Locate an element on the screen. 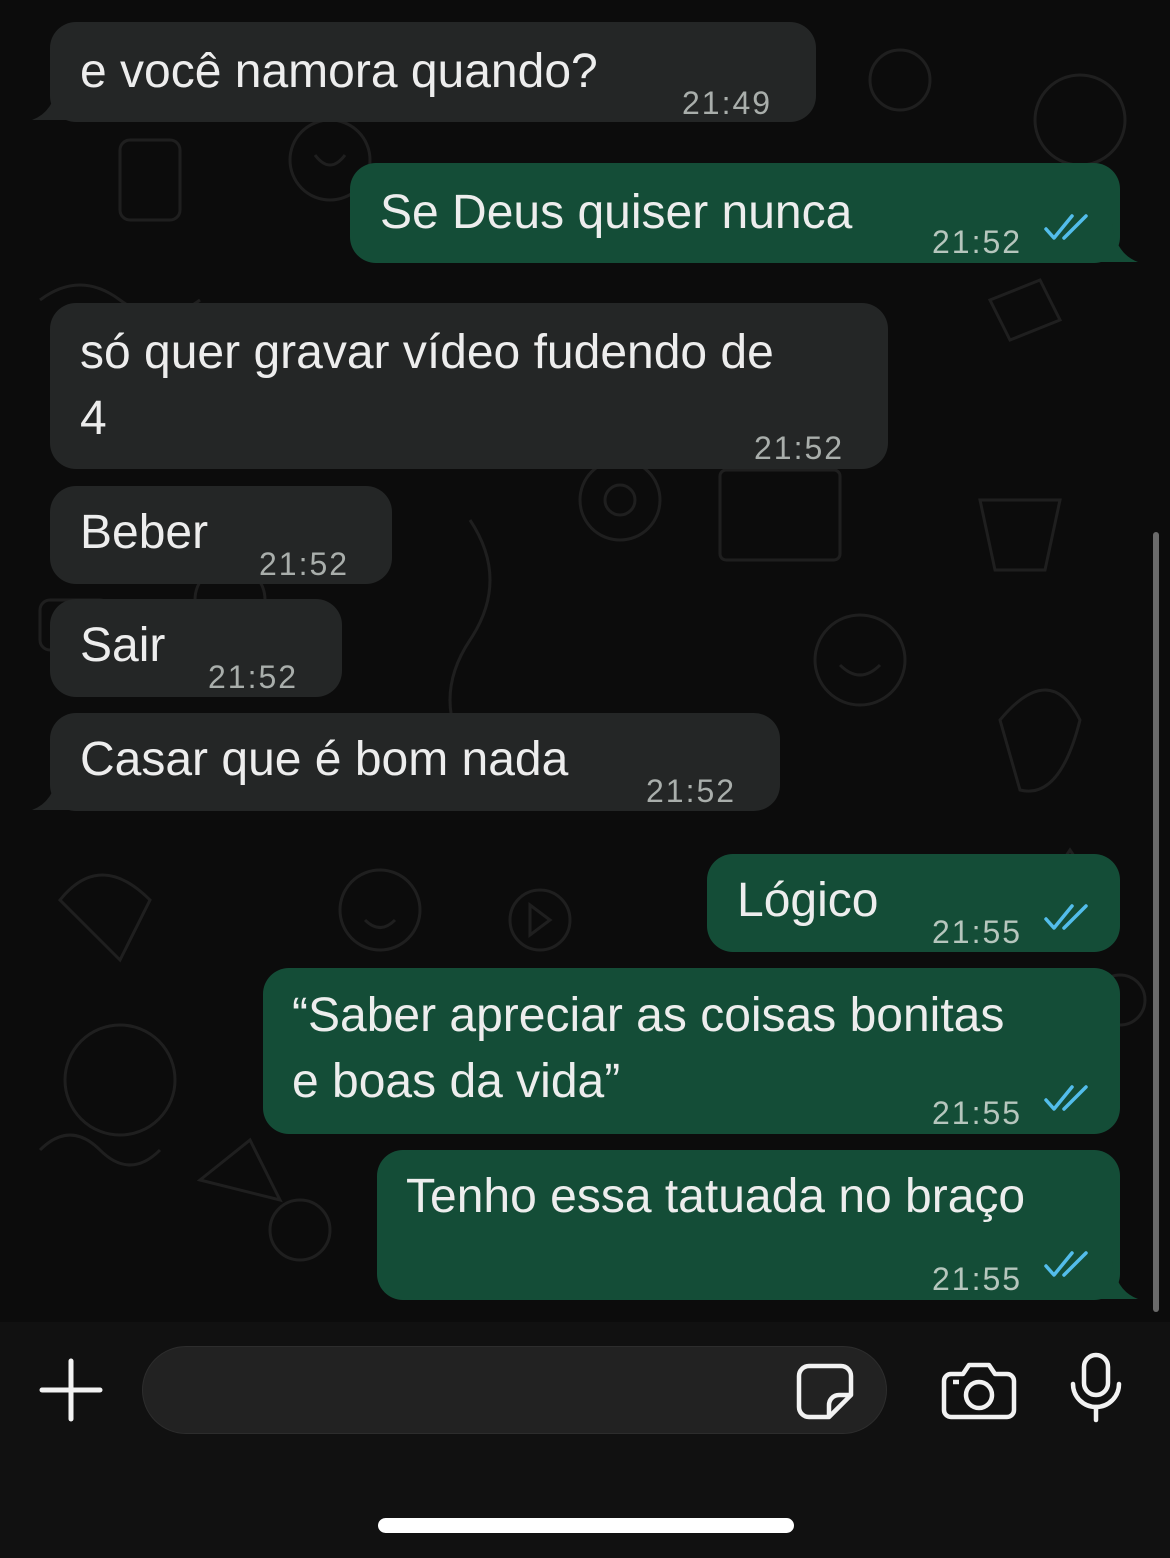 This screenshot has height=1558, width=1170. message-text-line: e boas da vida” is located at coordinates (456, 1081).